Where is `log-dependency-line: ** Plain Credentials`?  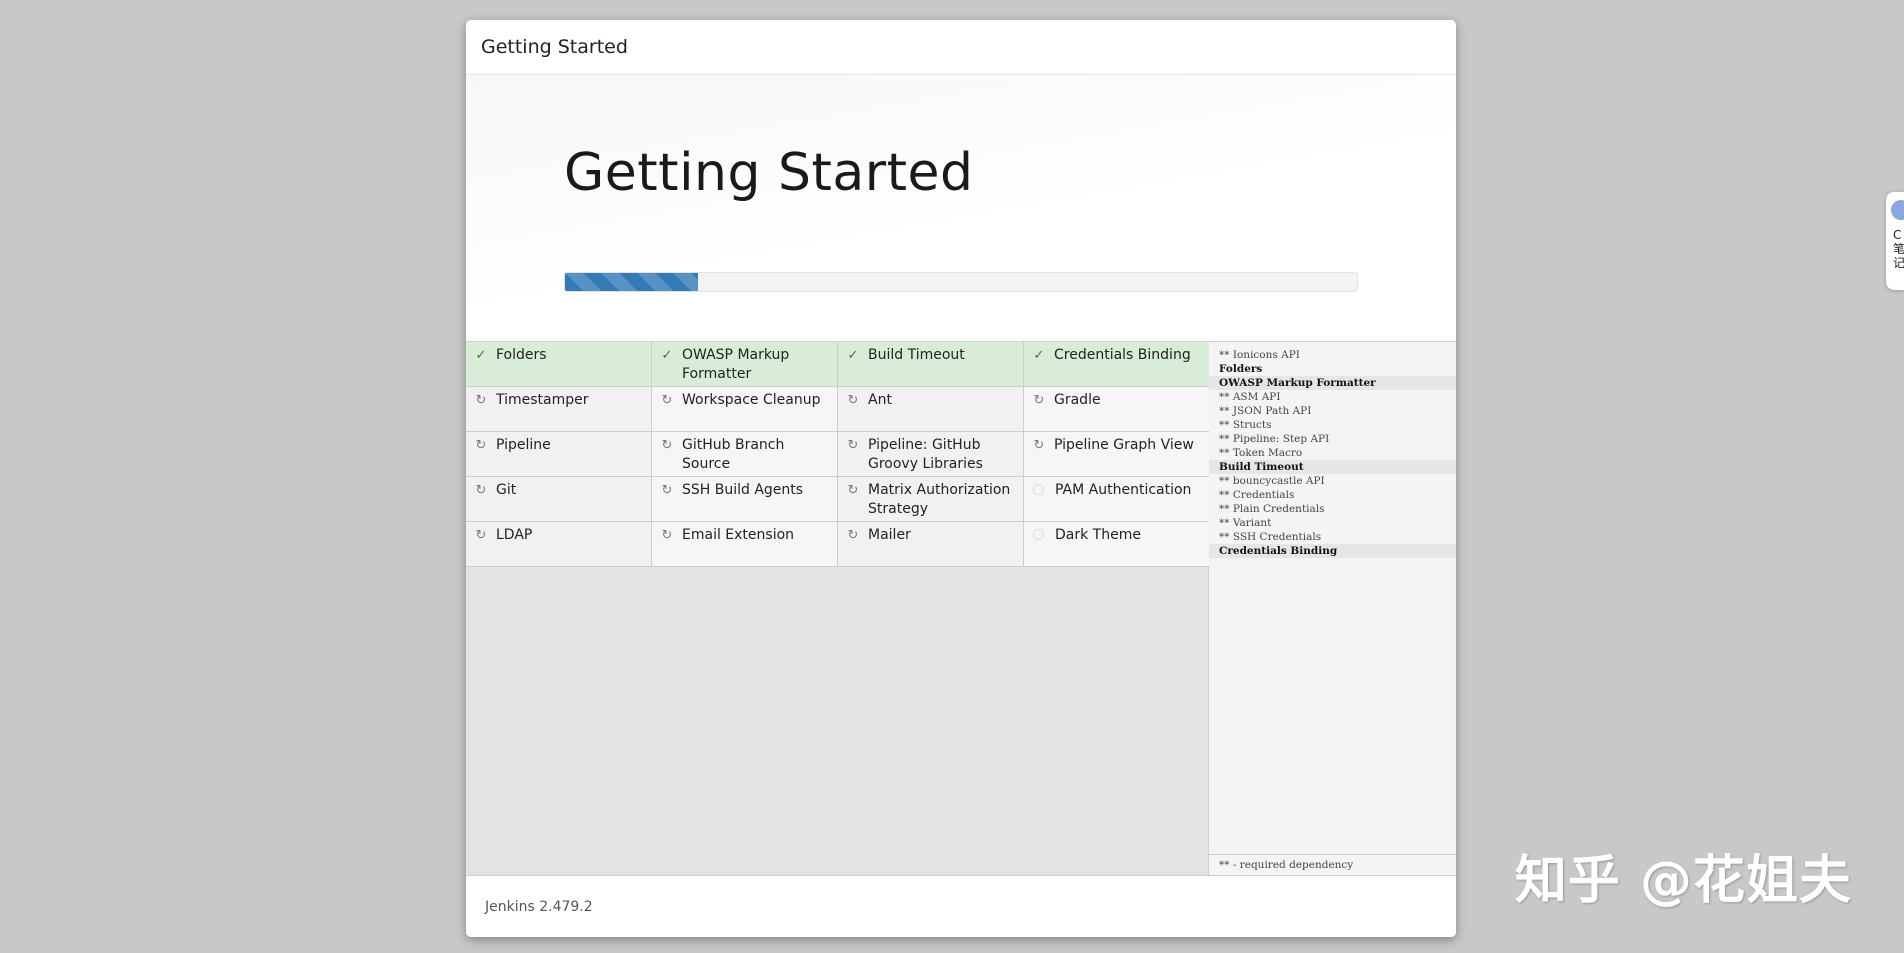 log-dependency-line: ** Plain Credentials is located at coordinates (1272, 509).